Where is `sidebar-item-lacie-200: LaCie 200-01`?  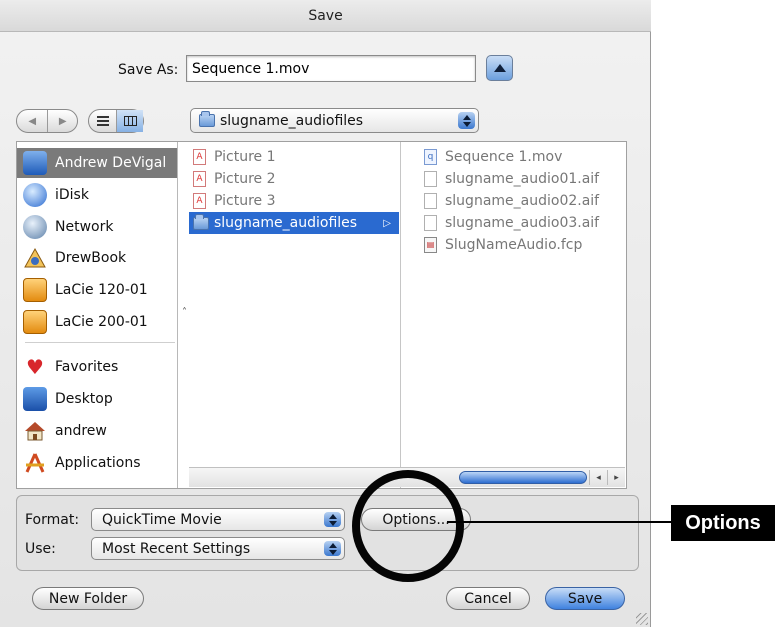
sidebar-item-lacie-200: LaCie 200-01 is located at coordinates (85, 322).